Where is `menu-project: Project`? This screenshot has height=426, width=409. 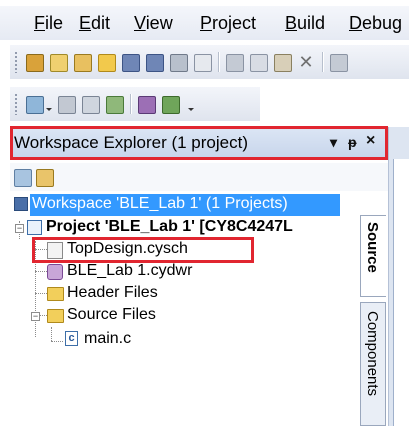
menu-project: Project is located at coordinates (228, 23).